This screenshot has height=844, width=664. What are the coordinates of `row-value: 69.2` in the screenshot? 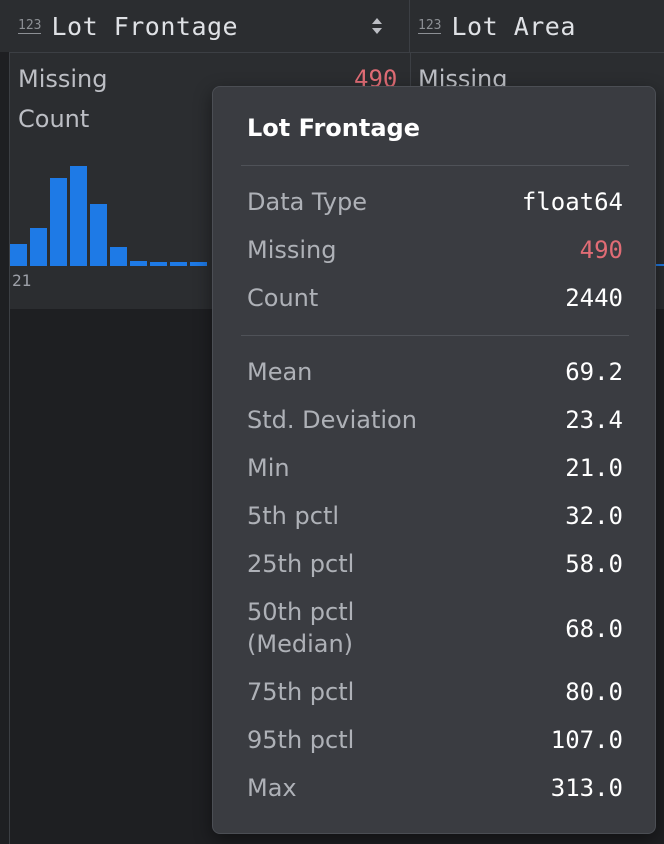 It's located at (594, 372).